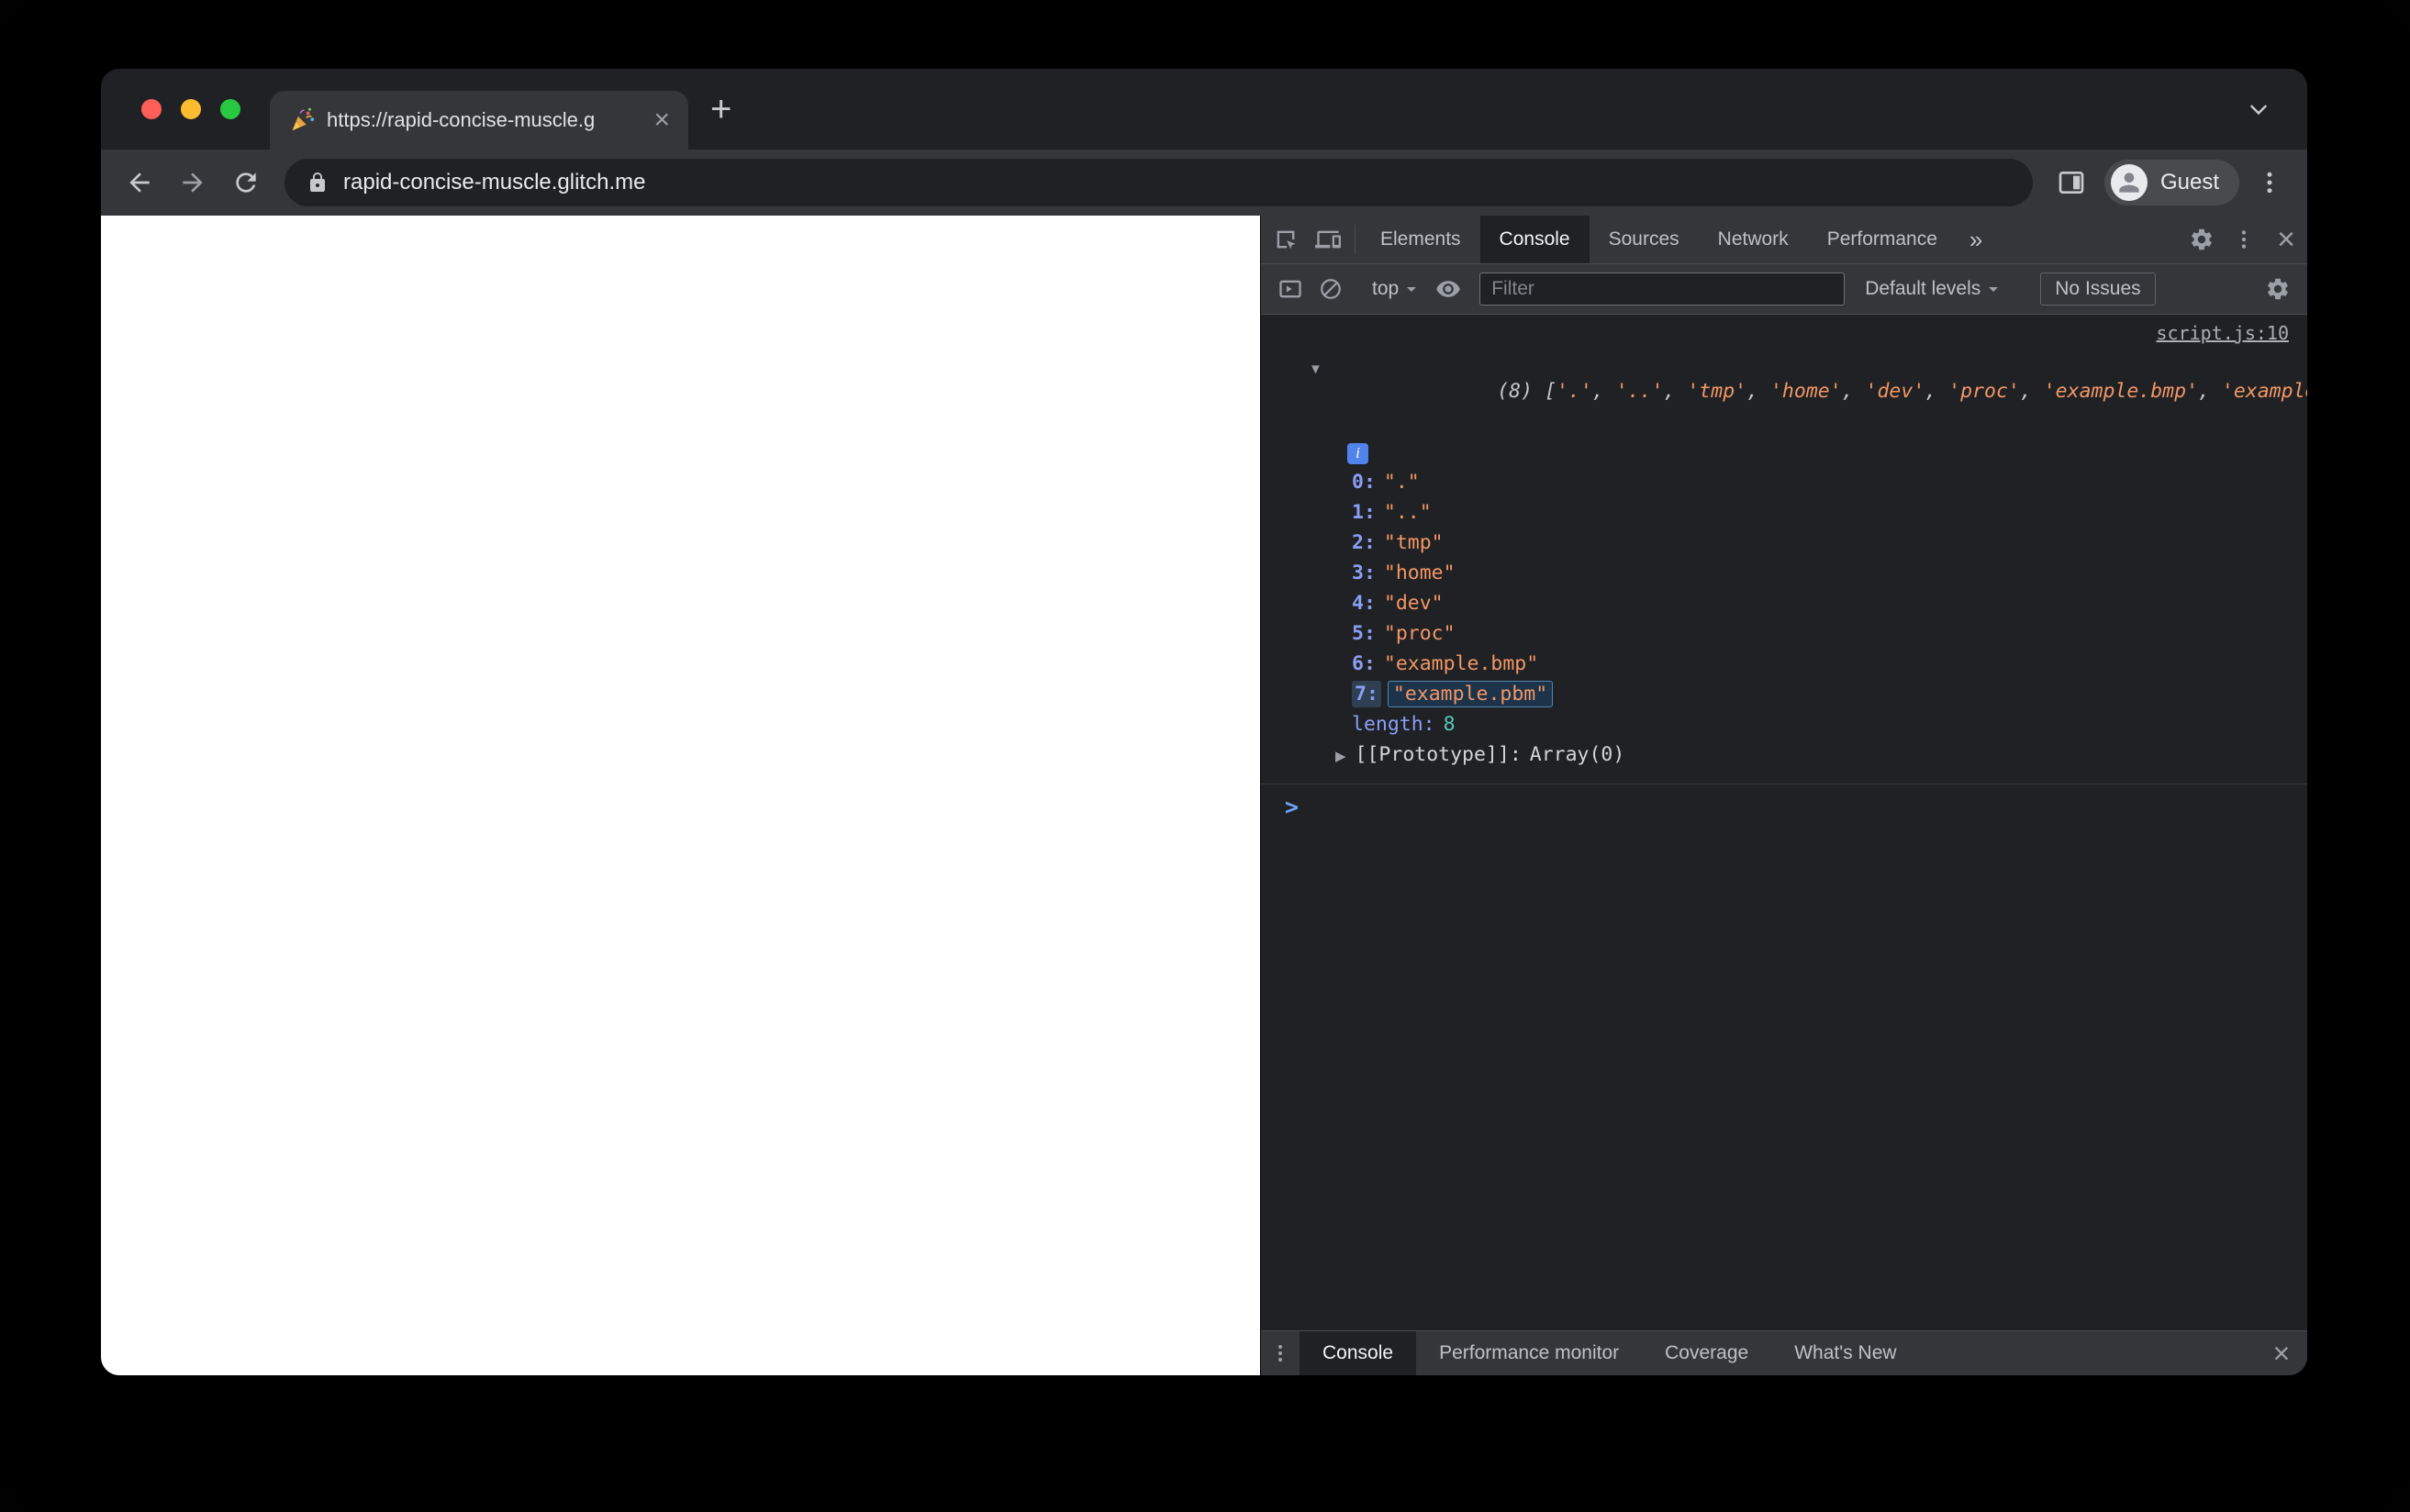 This screenshot has height=1512, width=2410. I want to click on drawer-close-icon: ×, so click(2281, 1353).